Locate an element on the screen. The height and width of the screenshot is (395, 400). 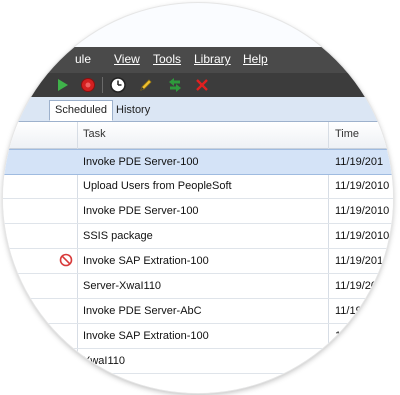
menu-bar: ule View Tools Library Help is located at coordinates (198, 60).